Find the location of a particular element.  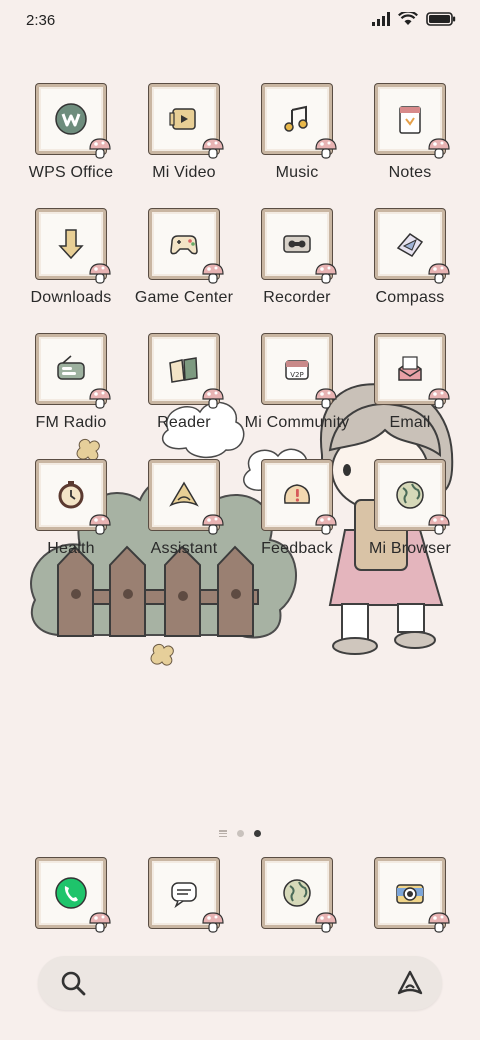

app-label: Downloads is located at coordinates (71, 297).